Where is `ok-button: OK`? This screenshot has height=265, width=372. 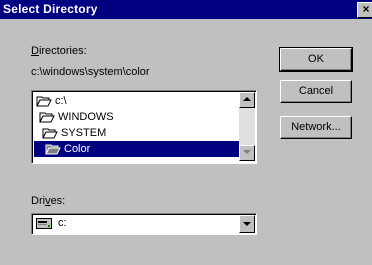
ok-button: OK is located at coordinates (316, 59).